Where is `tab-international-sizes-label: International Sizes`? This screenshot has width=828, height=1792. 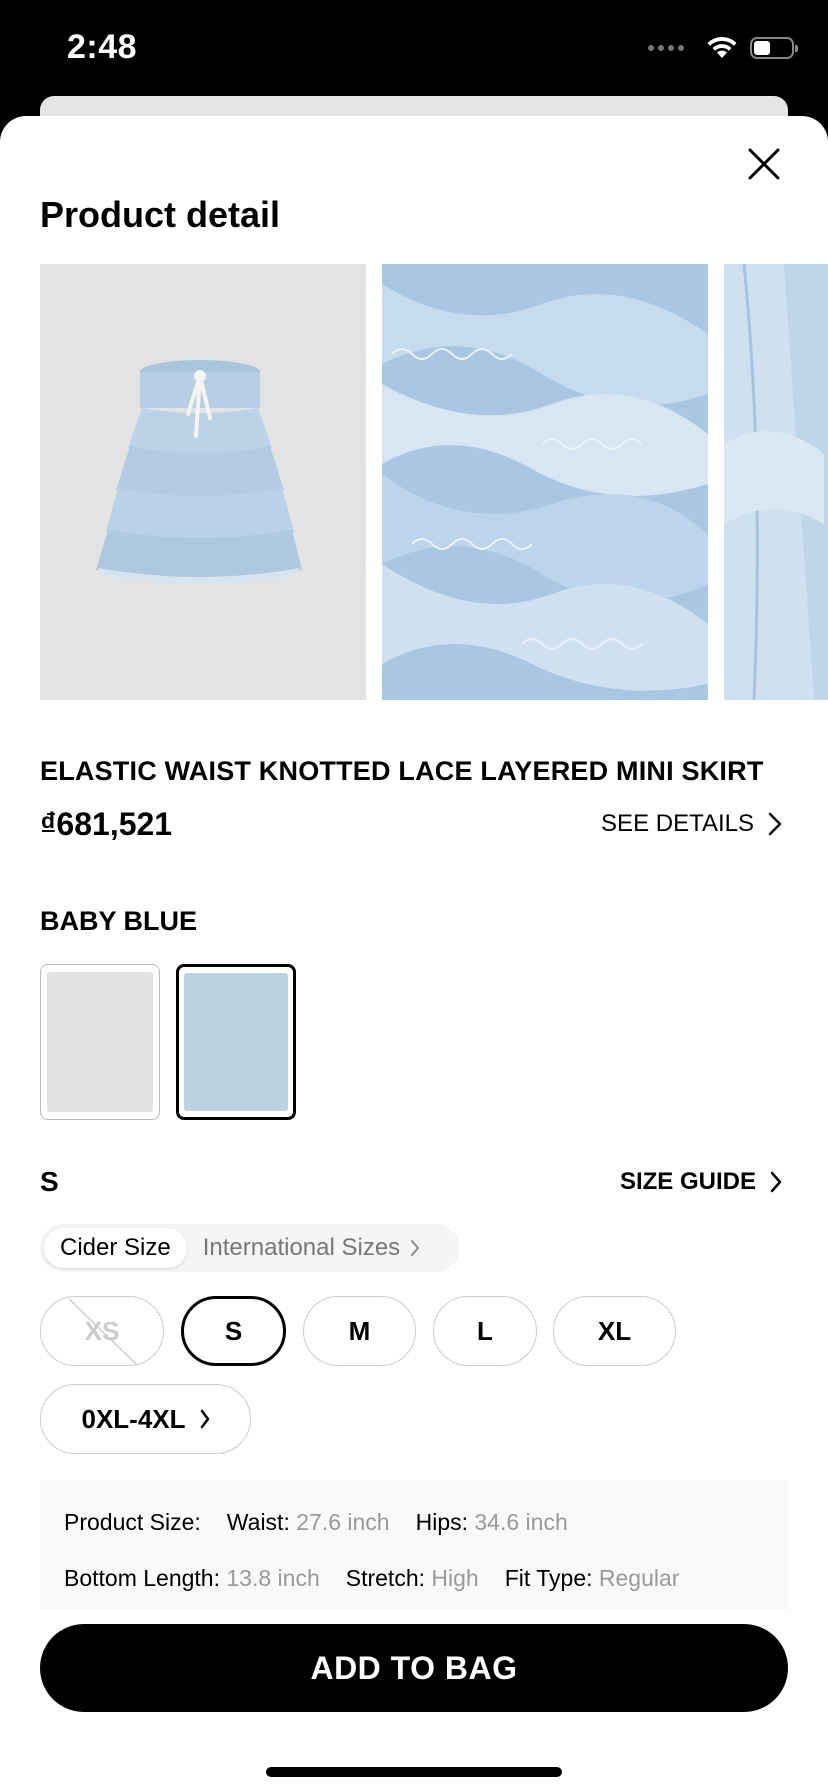
tab-international-sizes-label: International Sizes is located at coordinates (301, 1247).